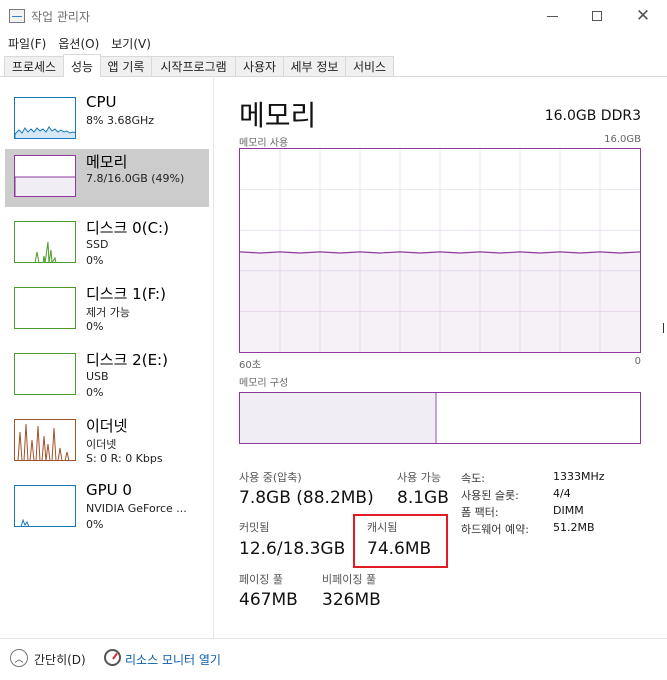 The image size is (667, 680). I want to click on menu-options: 옵션(O), so click(78, 43).